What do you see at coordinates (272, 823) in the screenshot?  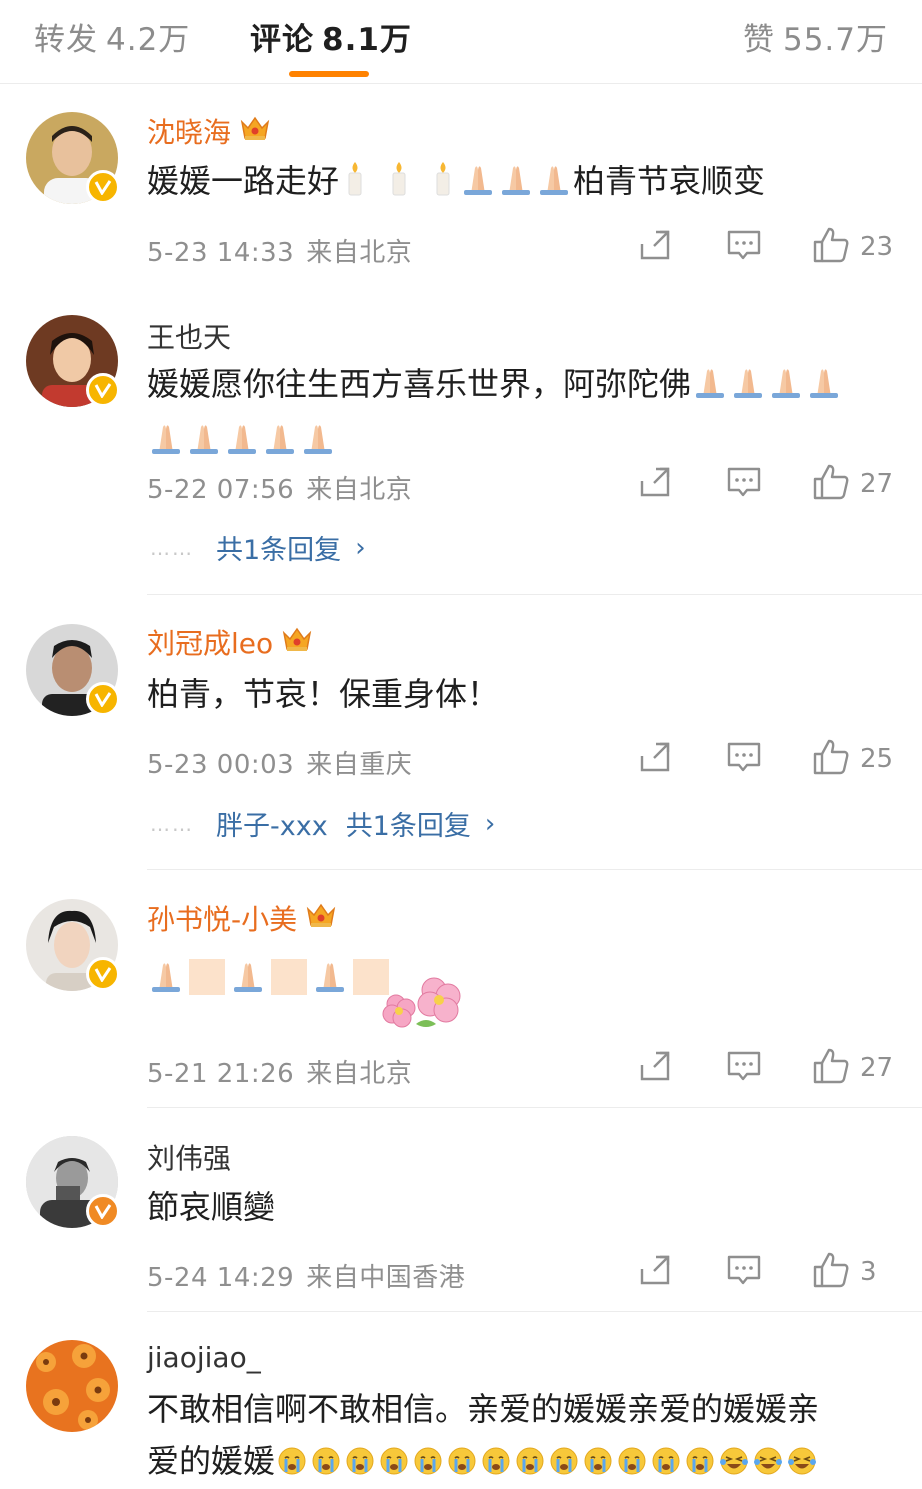 I see `reply-username: 胖子-xxx` at bounding box center [272, 823].